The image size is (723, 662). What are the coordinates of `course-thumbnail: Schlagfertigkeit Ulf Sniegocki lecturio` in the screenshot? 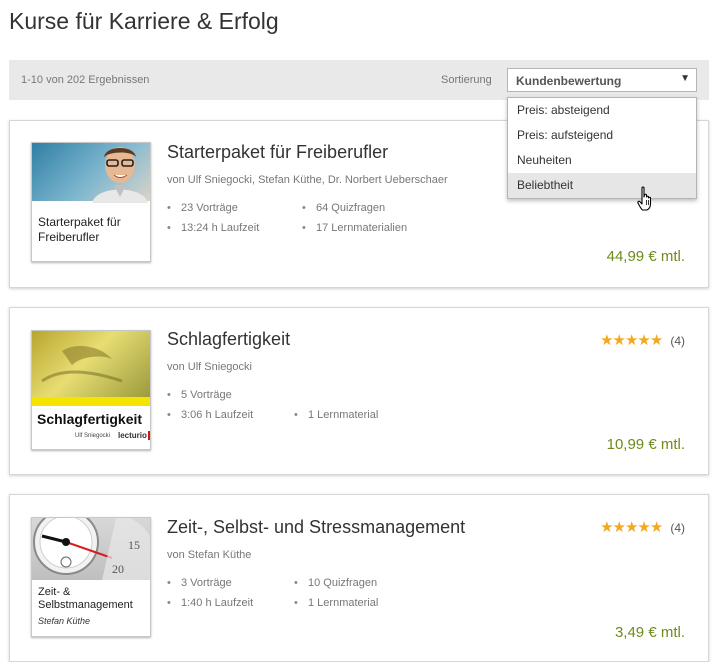 It's located at (91, 390).